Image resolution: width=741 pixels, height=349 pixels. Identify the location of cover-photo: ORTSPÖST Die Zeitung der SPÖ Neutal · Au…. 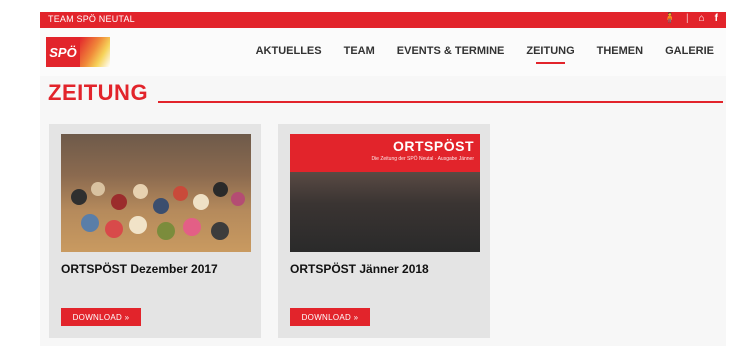
(385, 193).